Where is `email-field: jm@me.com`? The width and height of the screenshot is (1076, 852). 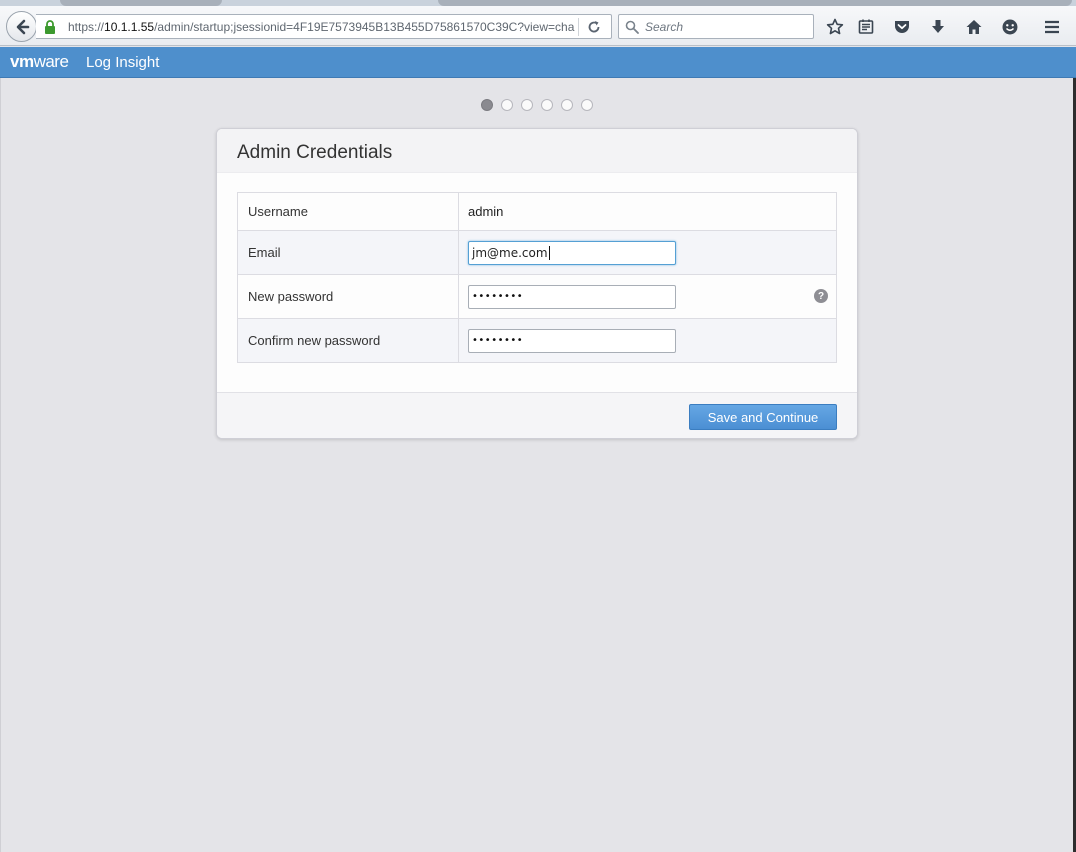
email-field: jm@me.com is located at coordinates (572, 252).